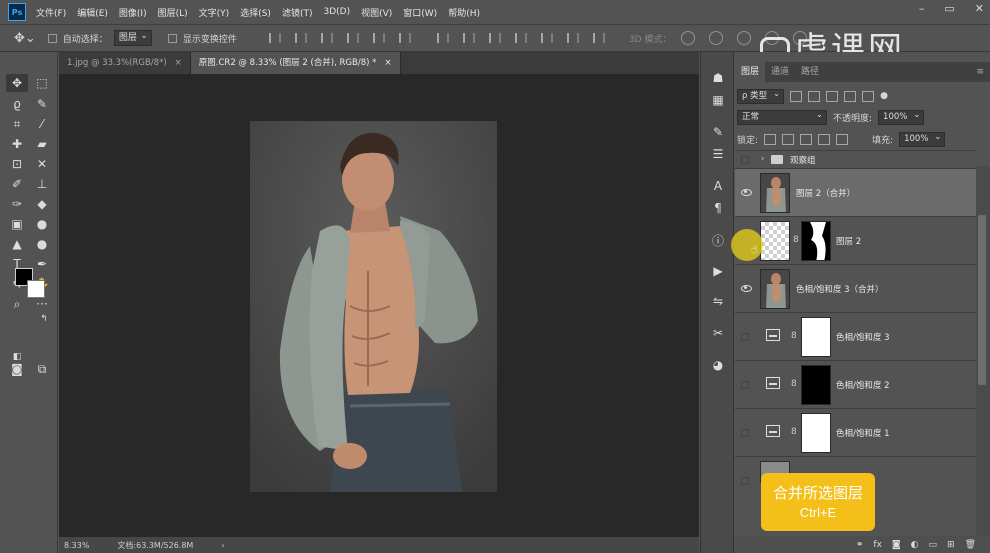 This screenshot has height=553, width=990. What do you see at coordinates (42, 104) in the screenshot?
I see `magic-wand-icon: ✎` at bounding box center [42, 104].